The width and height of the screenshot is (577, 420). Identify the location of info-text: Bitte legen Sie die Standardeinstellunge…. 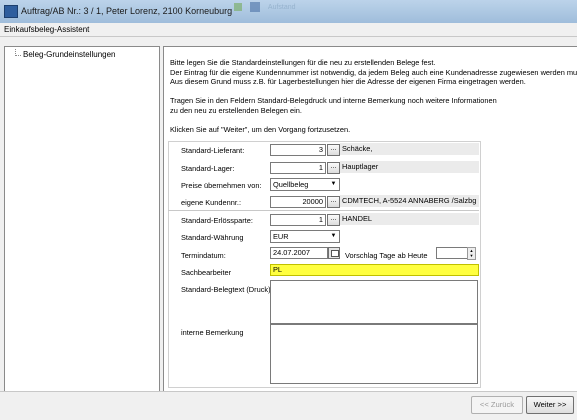
(373, 96).